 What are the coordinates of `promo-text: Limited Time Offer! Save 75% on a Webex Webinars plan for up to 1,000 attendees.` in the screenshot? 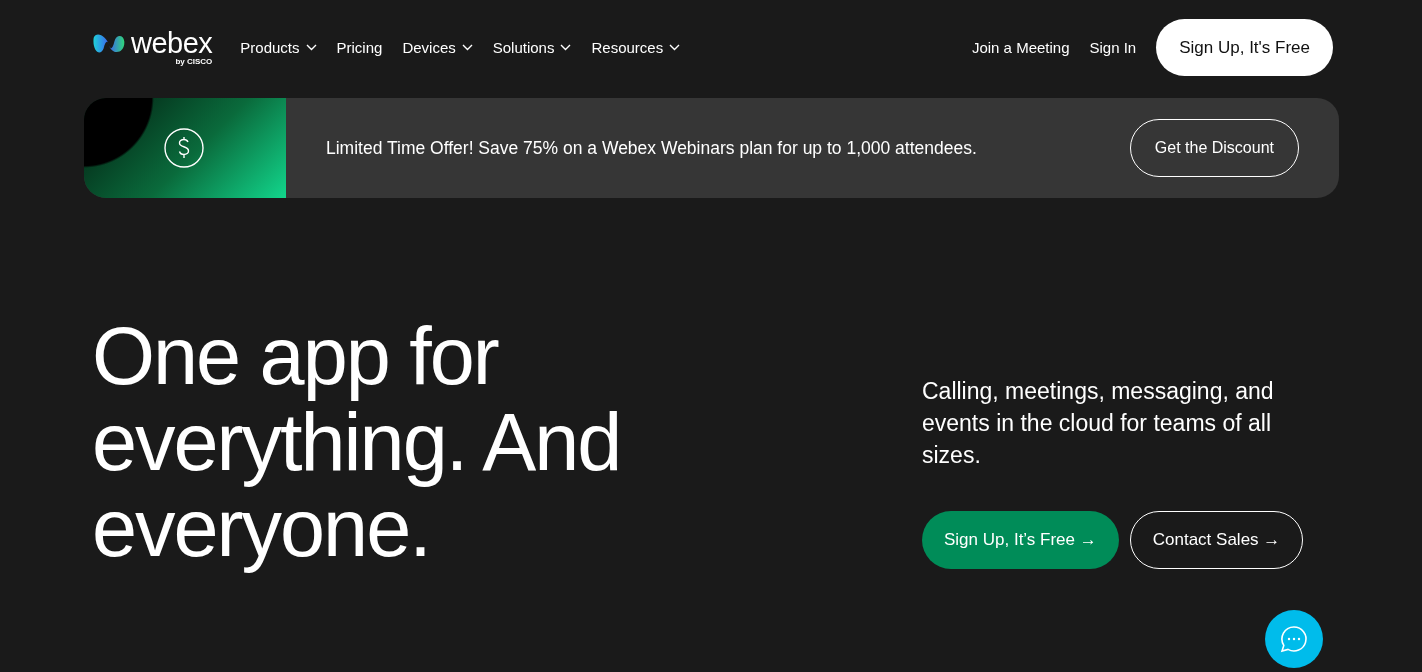 It's located at (652, 148).